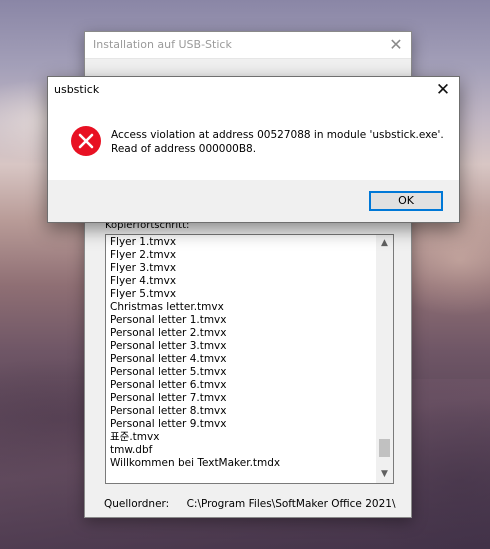 The height and width of the screenshot is (549, 490). What do you see at coordinates (243, 320) in the screenshot?
I see `list-item: Personal letter 1.tmvx` at bounding box center [243, 320].